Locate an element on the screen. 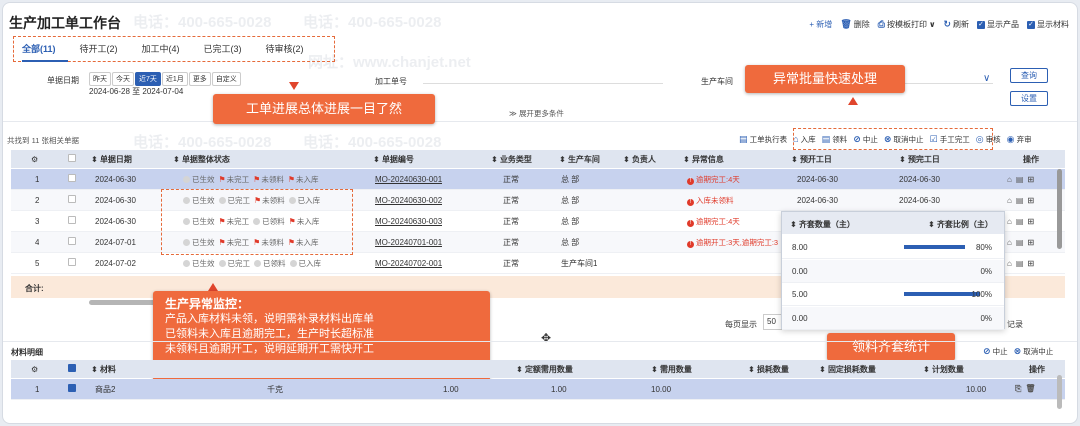 The width and height of the screenshot is (1080, 426). col-label: 需用数量 is located at coordinates (675, 369).